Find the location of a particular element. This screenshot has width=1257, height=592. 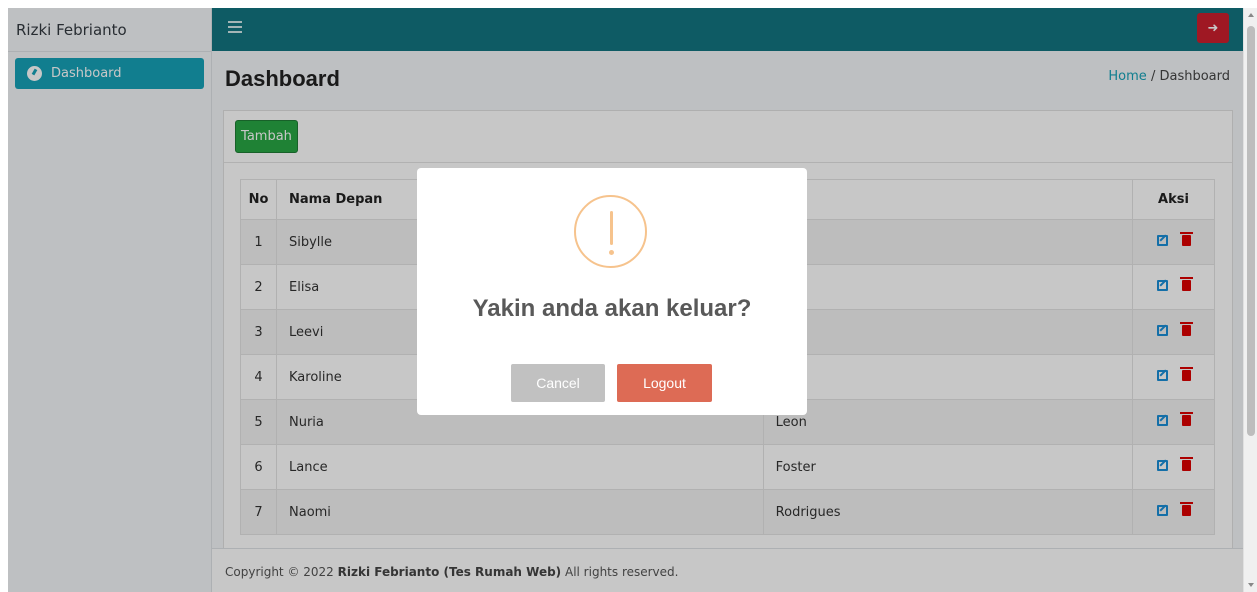

confirm-logout-button: Logout is located at coordinates (664, 383).